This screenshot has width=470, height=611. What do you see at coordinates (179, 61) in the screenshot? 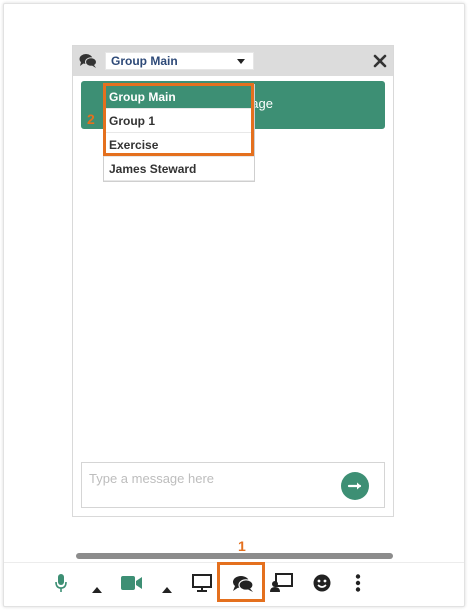
I see `group-select: Group Main` at bounding box center [179, 61].